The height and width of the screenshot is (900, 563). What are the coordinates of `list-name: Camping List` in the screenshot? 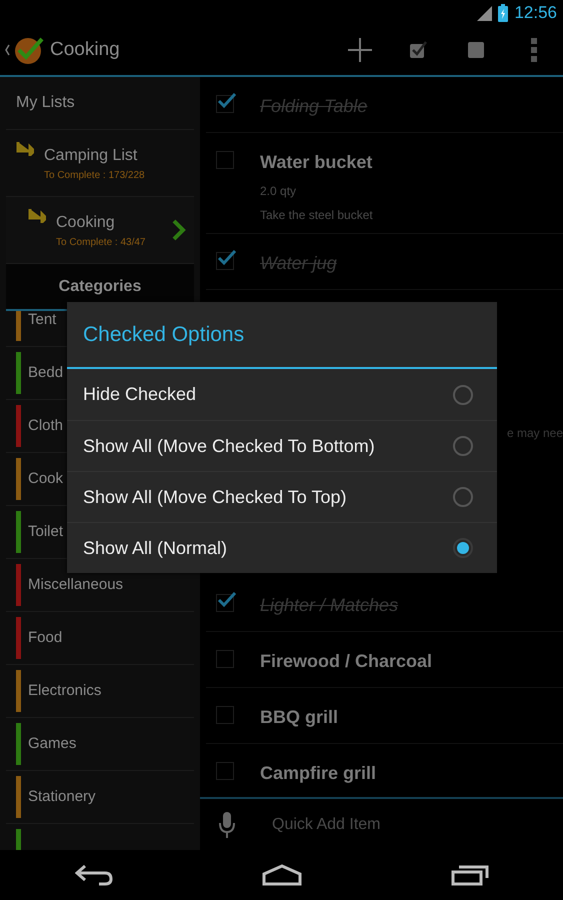 It's located at (91, 156).